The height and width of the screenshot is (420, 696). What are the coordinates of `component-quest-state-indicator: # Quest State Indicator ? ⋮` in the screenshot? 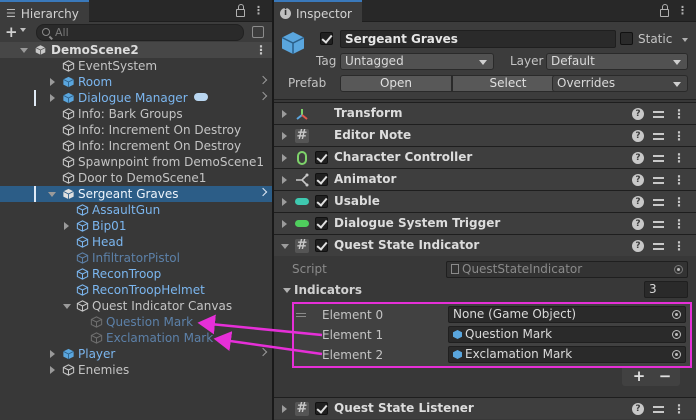 It's located at (485, 245).